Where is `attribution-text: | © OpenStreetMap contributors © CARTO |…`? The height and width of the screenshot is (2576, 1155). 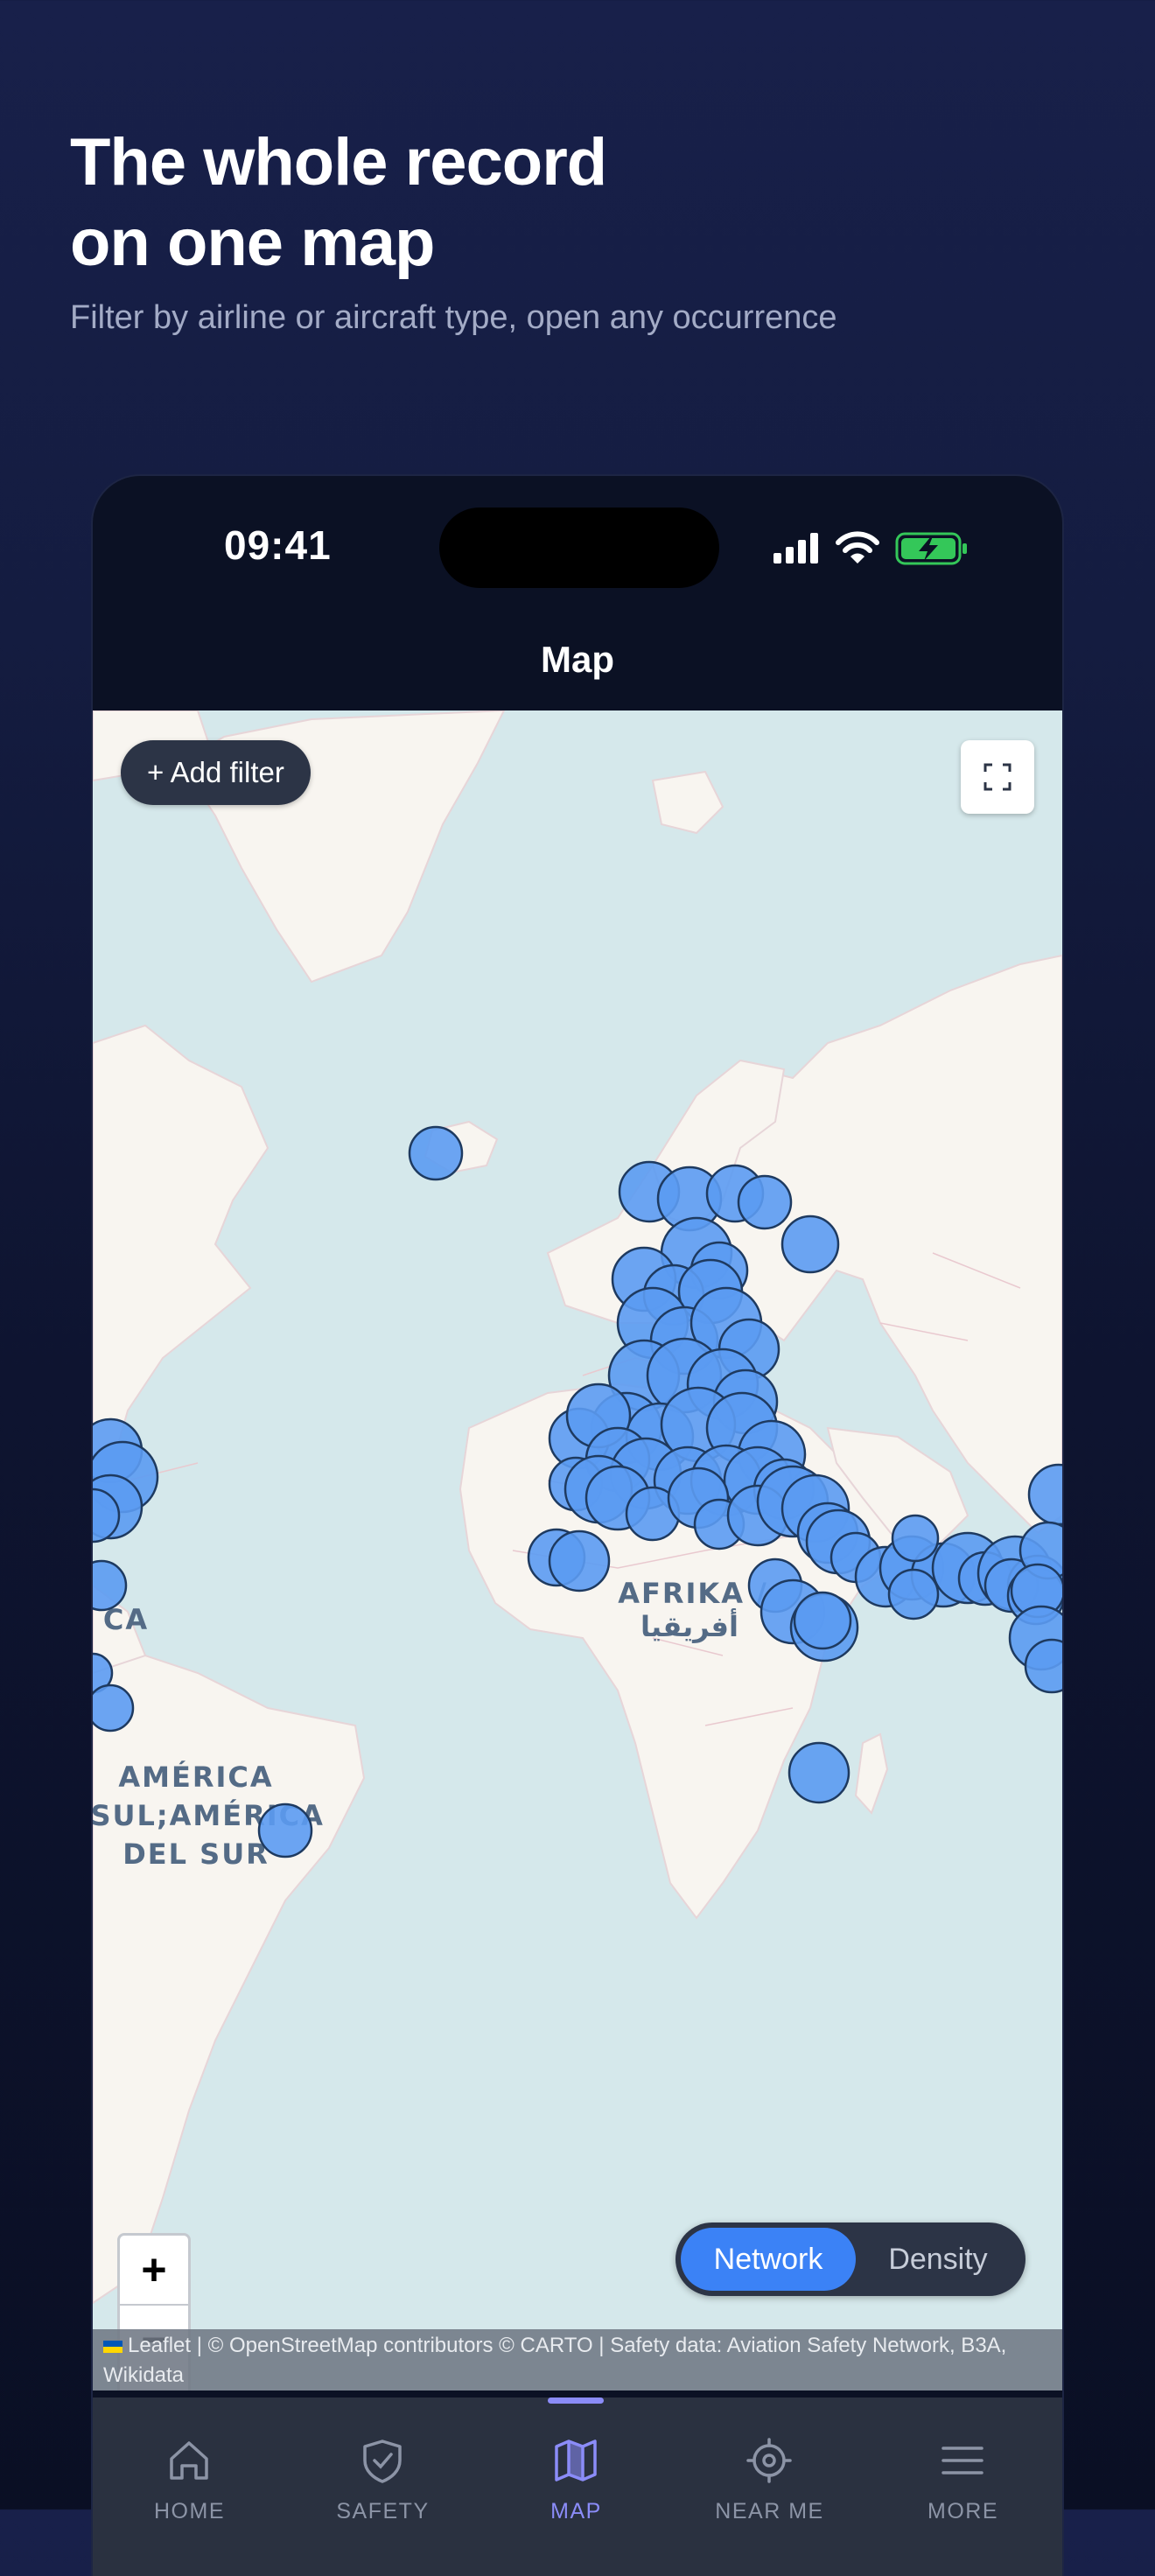
attribution-text: | © OpenStreetMap contributors © CARTO |… is located at coordinates (555, 2360).